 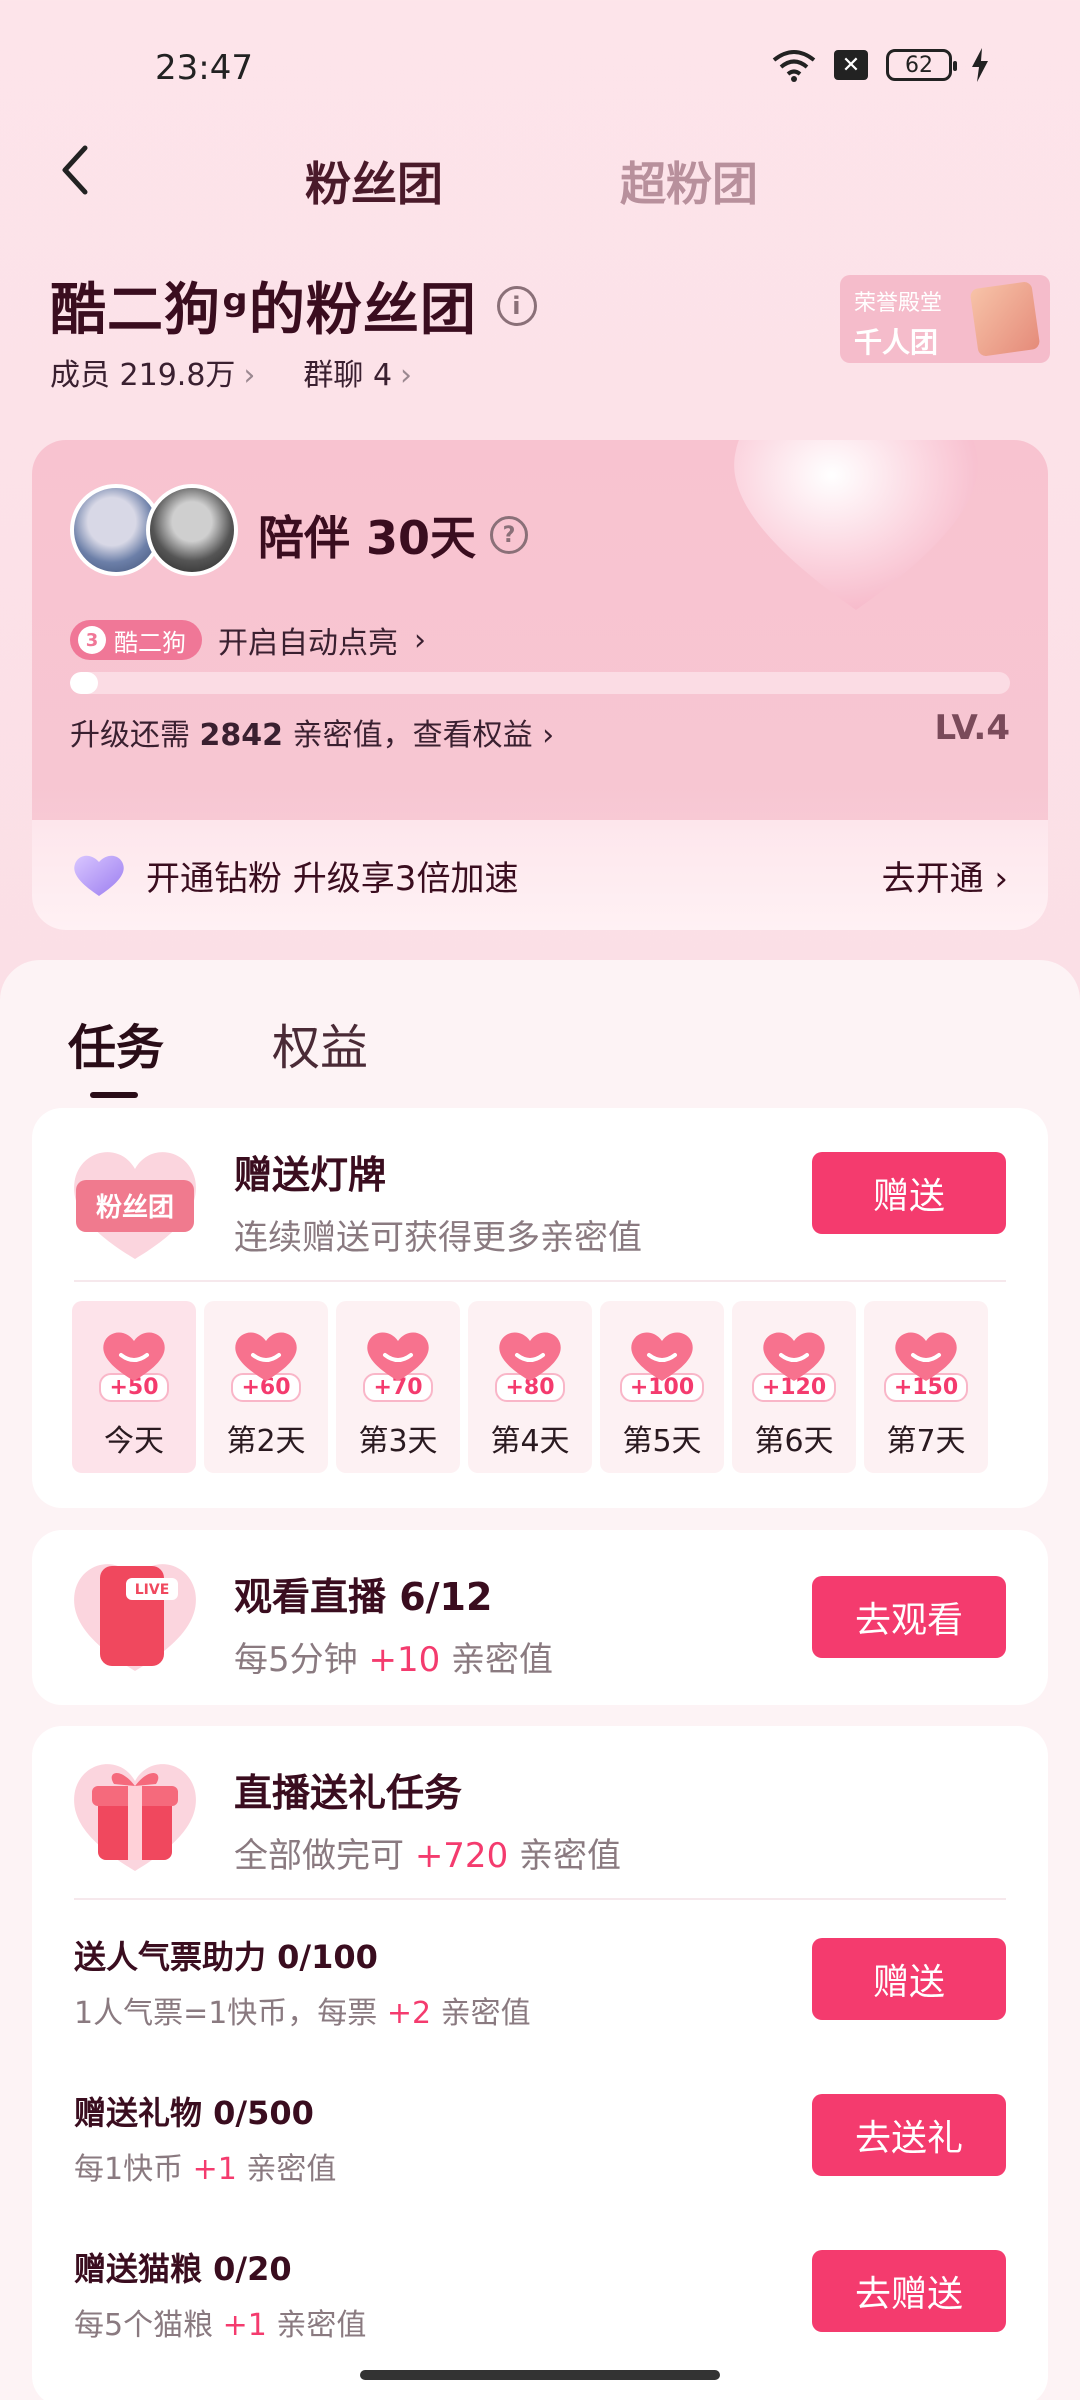 I want to click on battery-icon: 62, so click(x=921, y=65).